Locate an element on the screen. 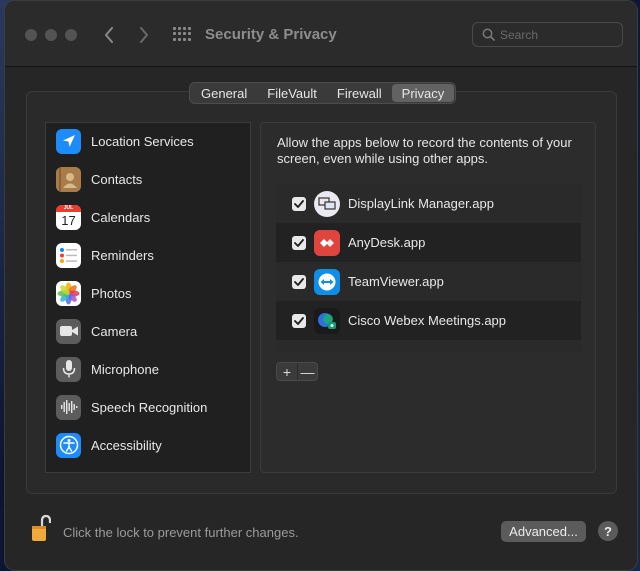 This screenshot has width=640, height=571. app-name: DisplayLink Manager.app is located at coordinates (421, 203).